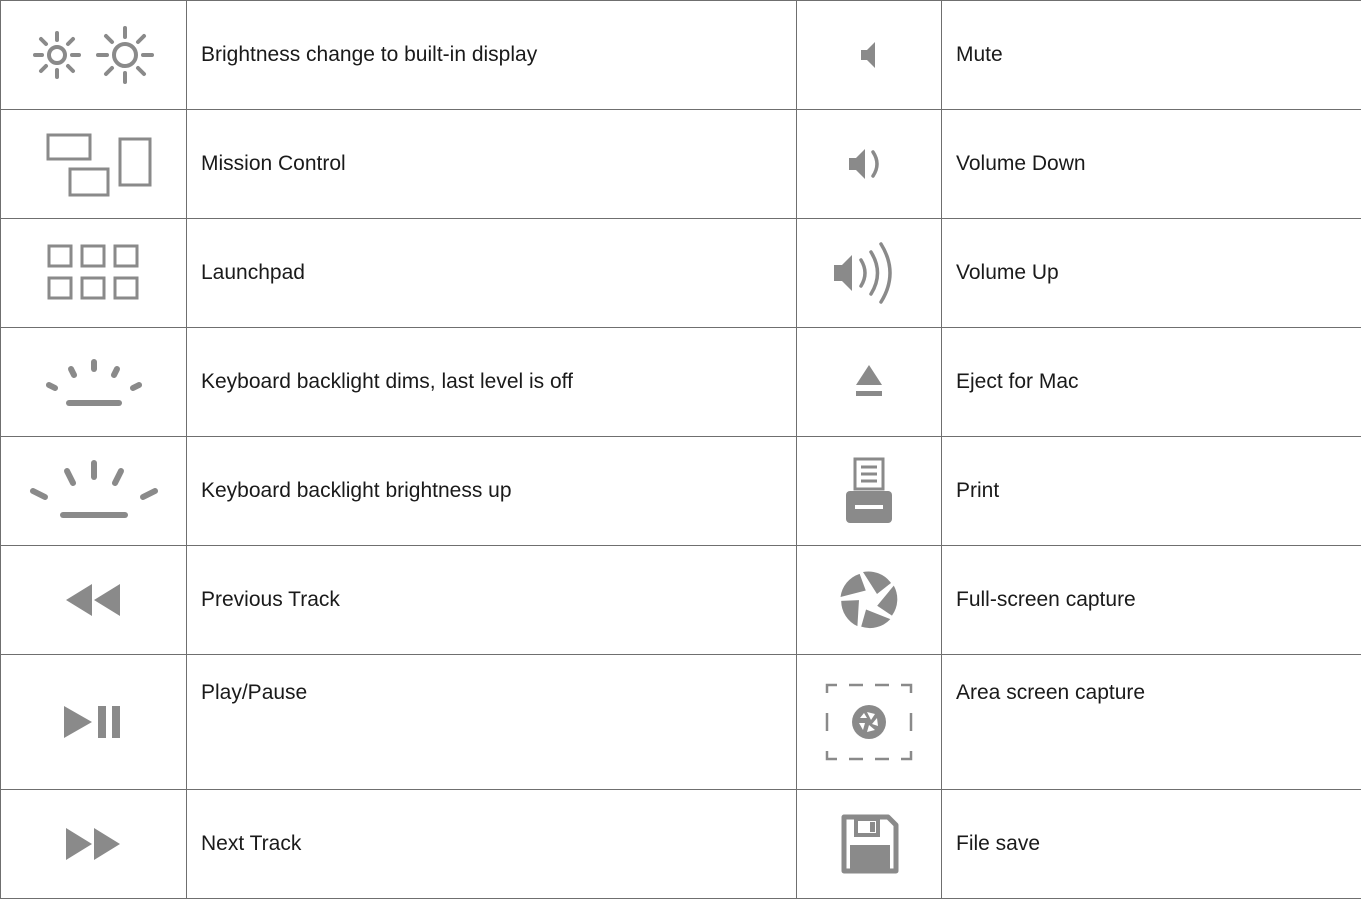 This screenshot has width=1361, height=899. I want to click on play-pause-icon, so click(94, 722).